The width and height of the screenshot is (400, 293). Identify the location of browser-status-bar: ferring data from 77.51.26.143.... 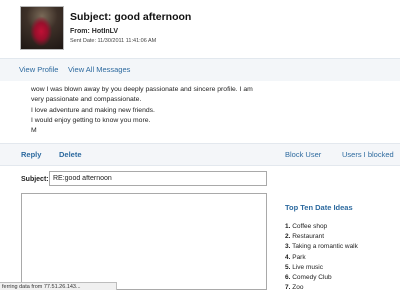
(58, 286).